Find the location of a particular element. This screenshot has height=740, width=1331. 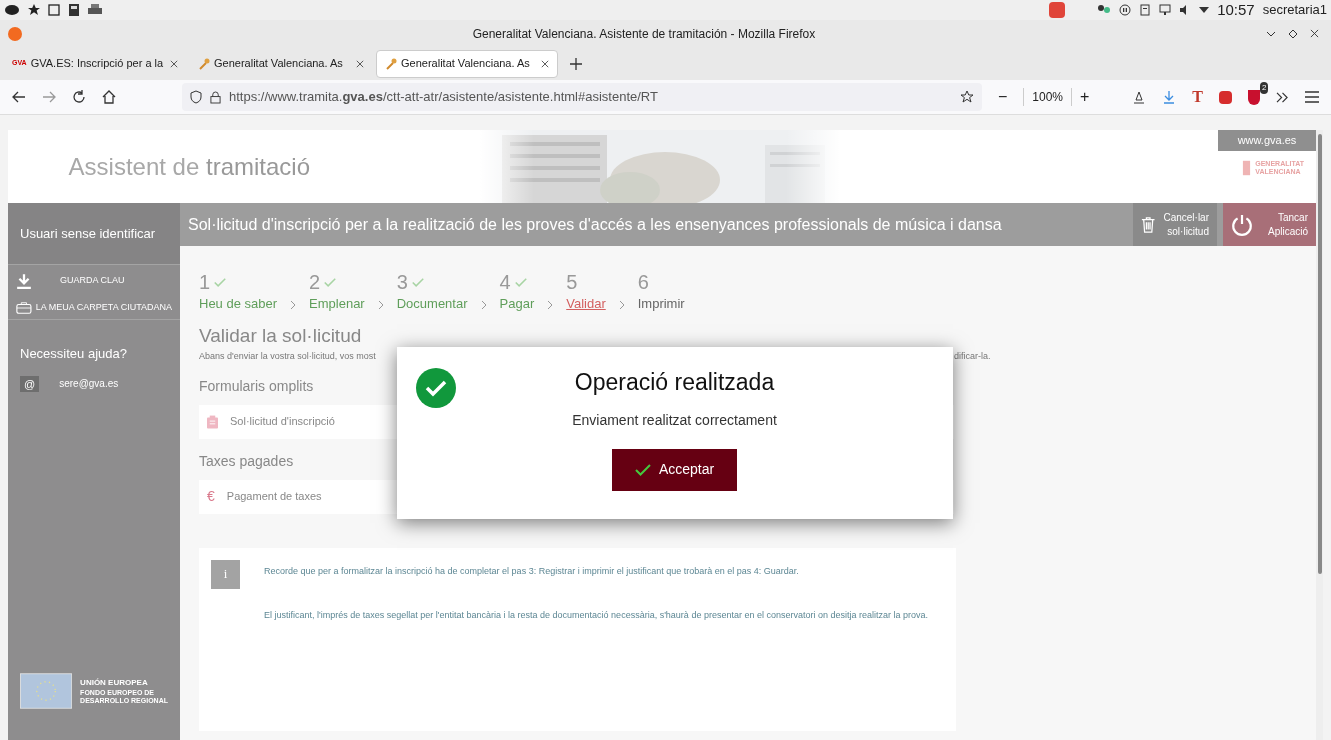

shield-icon is located at coordinates (196, 97).